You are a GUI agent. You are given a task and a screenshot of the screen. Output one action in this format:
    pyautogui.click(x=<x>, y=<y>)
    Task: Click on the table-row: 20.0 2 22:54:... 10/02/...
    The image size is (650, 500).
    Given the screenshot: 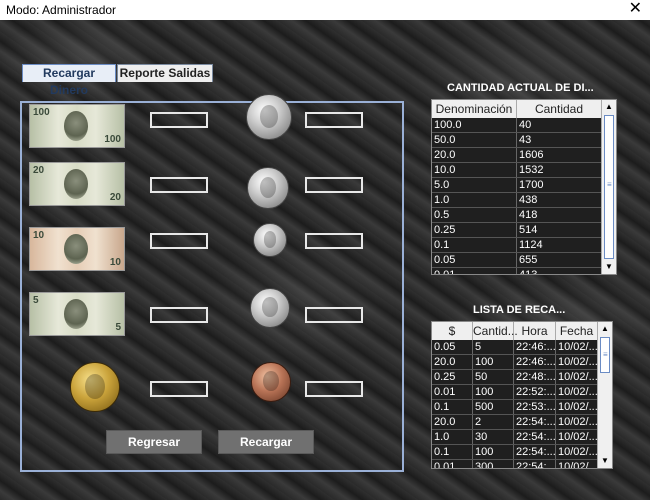 What is the action you would take?
    pyautogui.click(x=515, y=422)
    